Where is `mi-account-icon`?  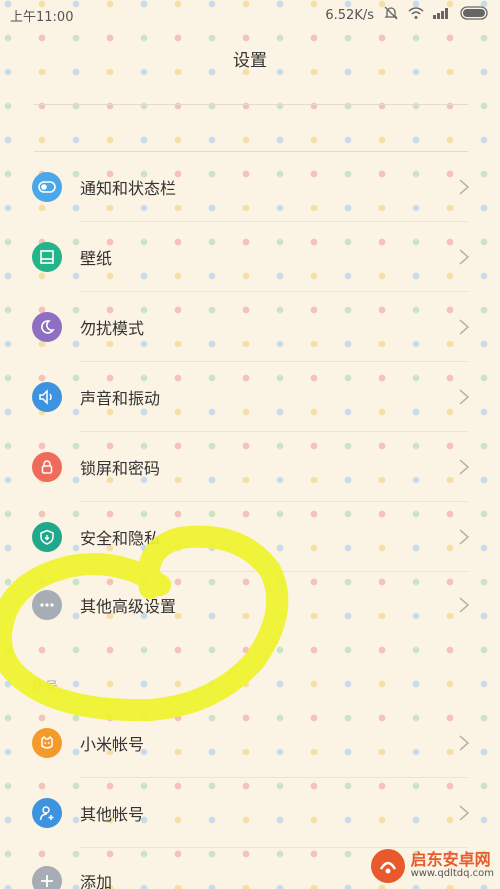 mi-account-icon is located at coordinates (47, 743).